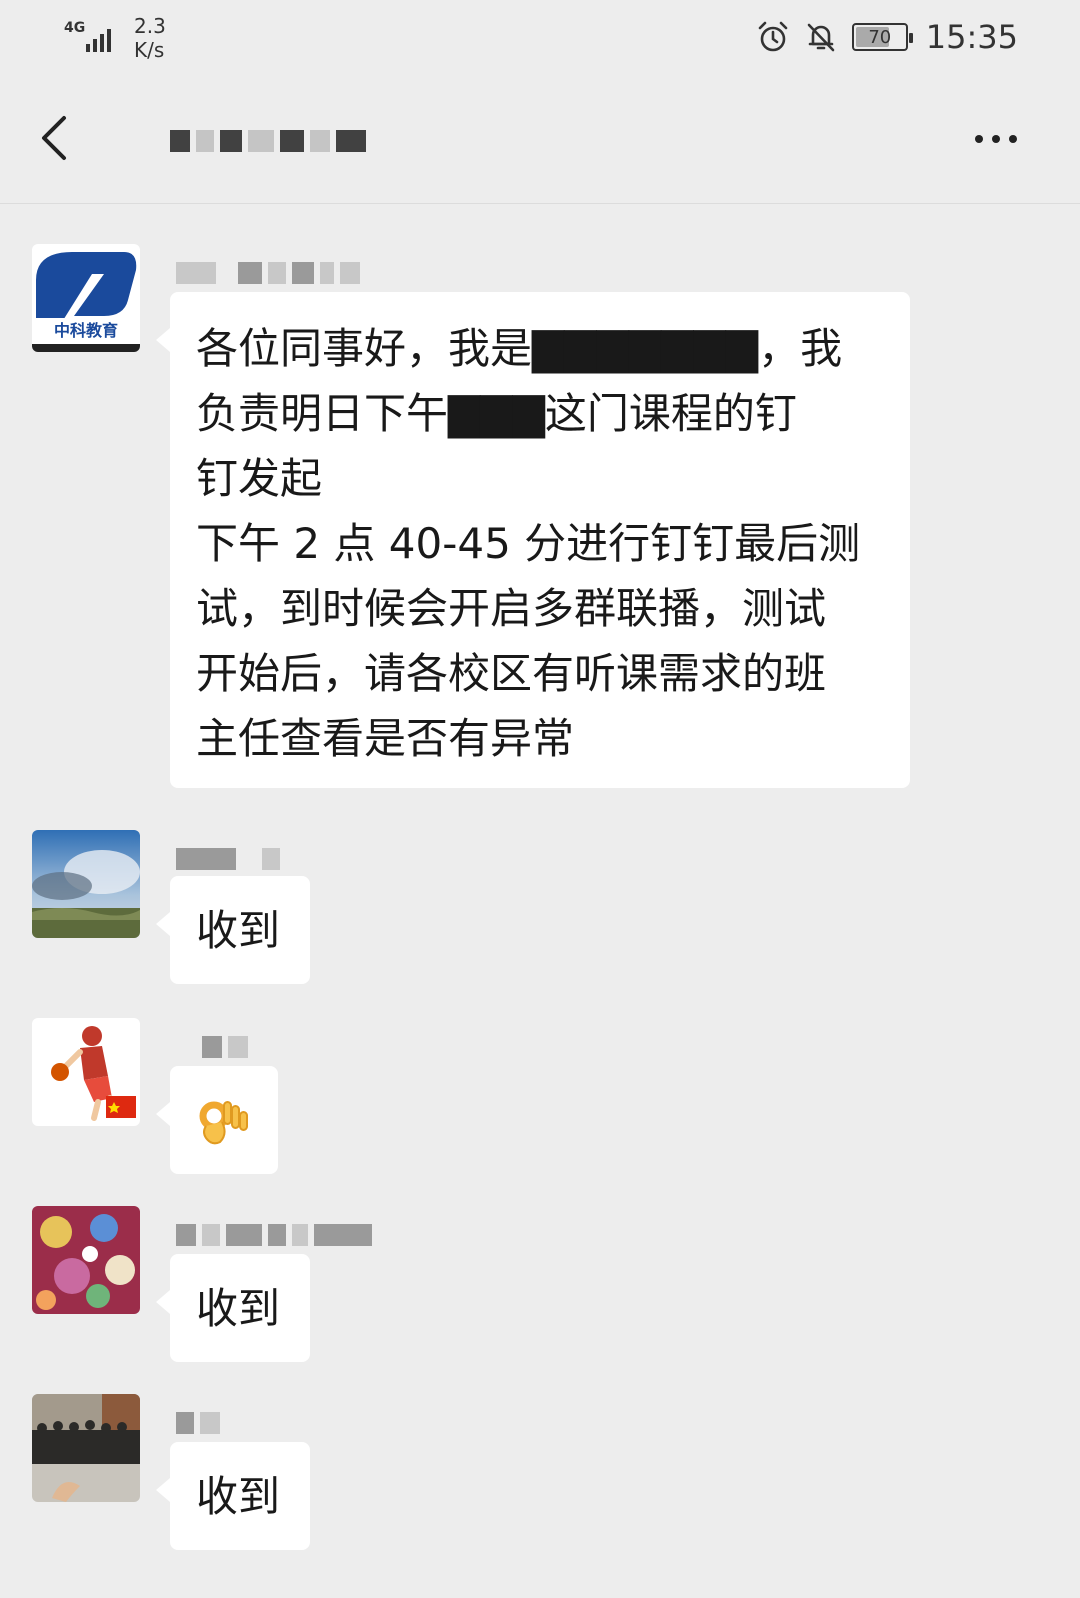 The width and height of the screenshot is (1080, 1598). I want to click on more-icon, so click(996, 139).